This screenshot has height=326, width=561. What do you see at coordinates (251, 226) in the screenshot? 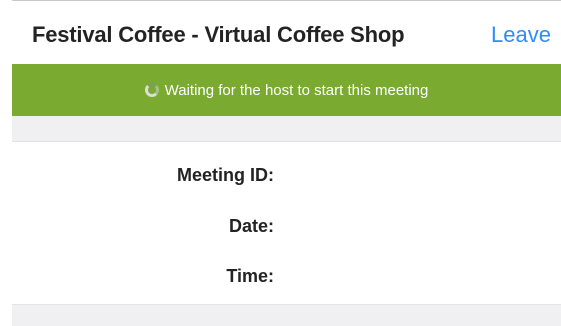
I see `meeting-date-label: Date:` at bounding box center [251, 226].